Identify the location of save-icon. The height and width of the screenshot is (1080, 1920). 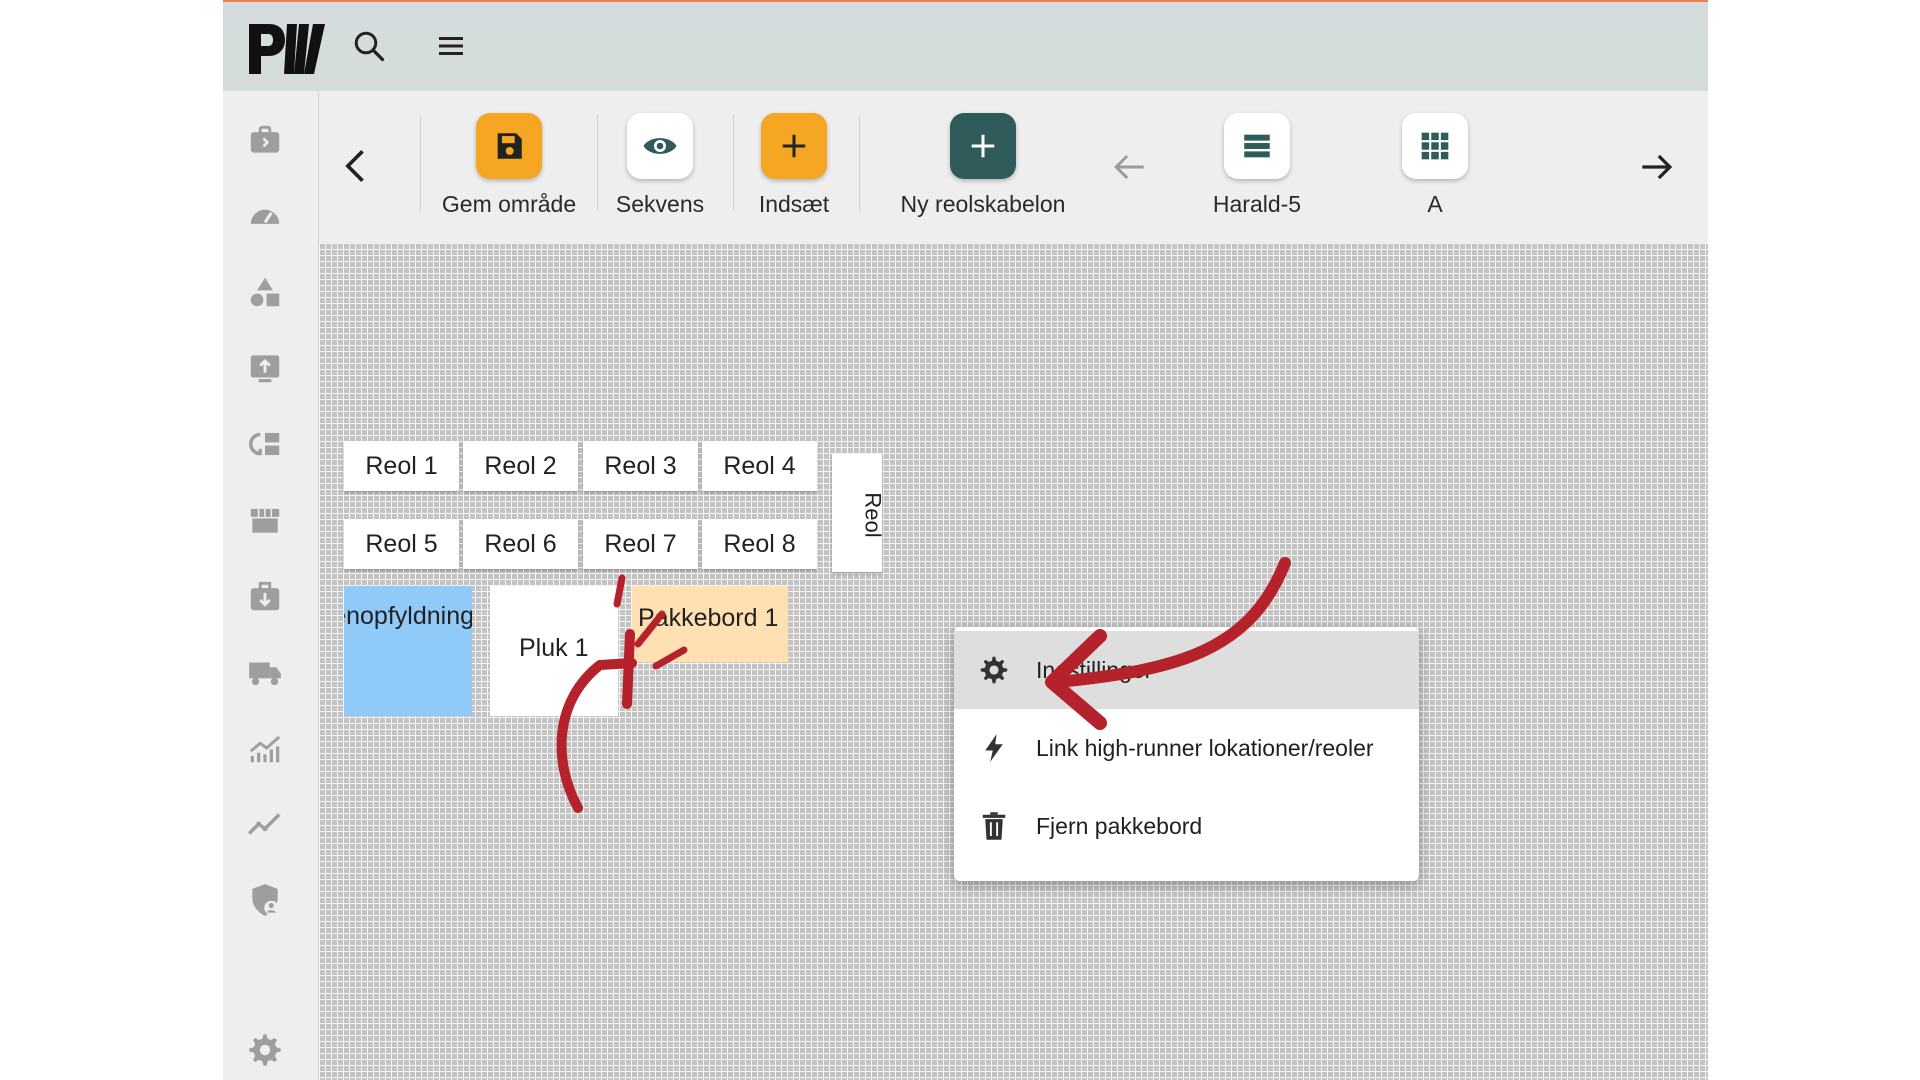
(509, 146).